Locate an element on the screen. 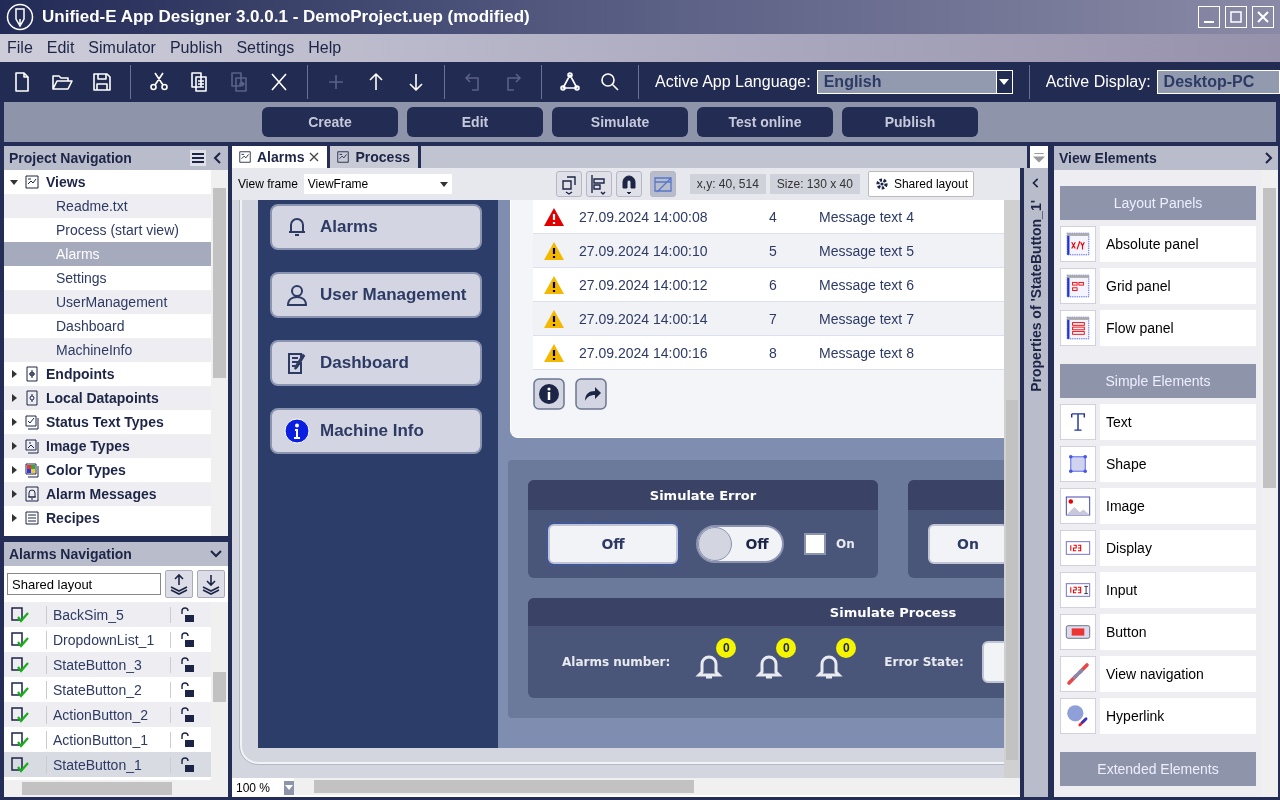 The height and width of the screenshot is (800, 1280). editor-tab: Alarms is located at coordinates (280, 157).